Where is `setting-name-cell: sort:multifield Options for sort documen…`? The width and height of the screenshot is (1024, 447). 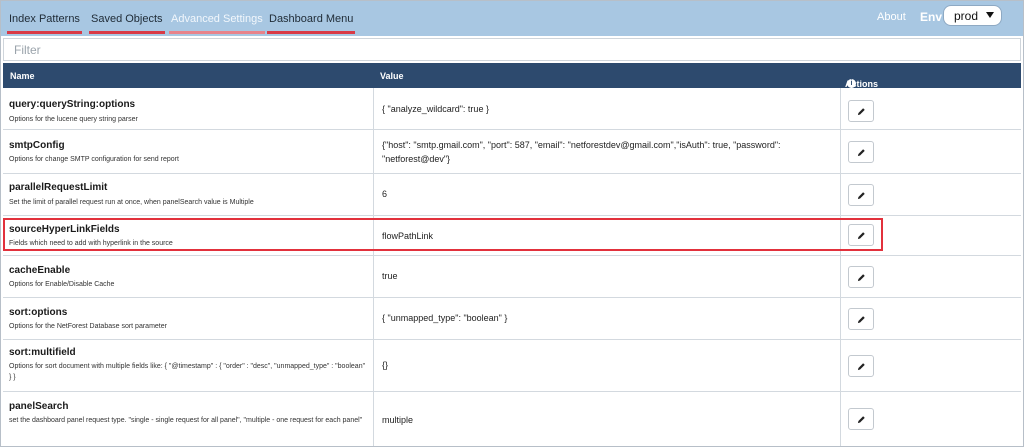
setting-name-cell: sort:multifield Options for sort documen… is located at coordinates (188, 365).